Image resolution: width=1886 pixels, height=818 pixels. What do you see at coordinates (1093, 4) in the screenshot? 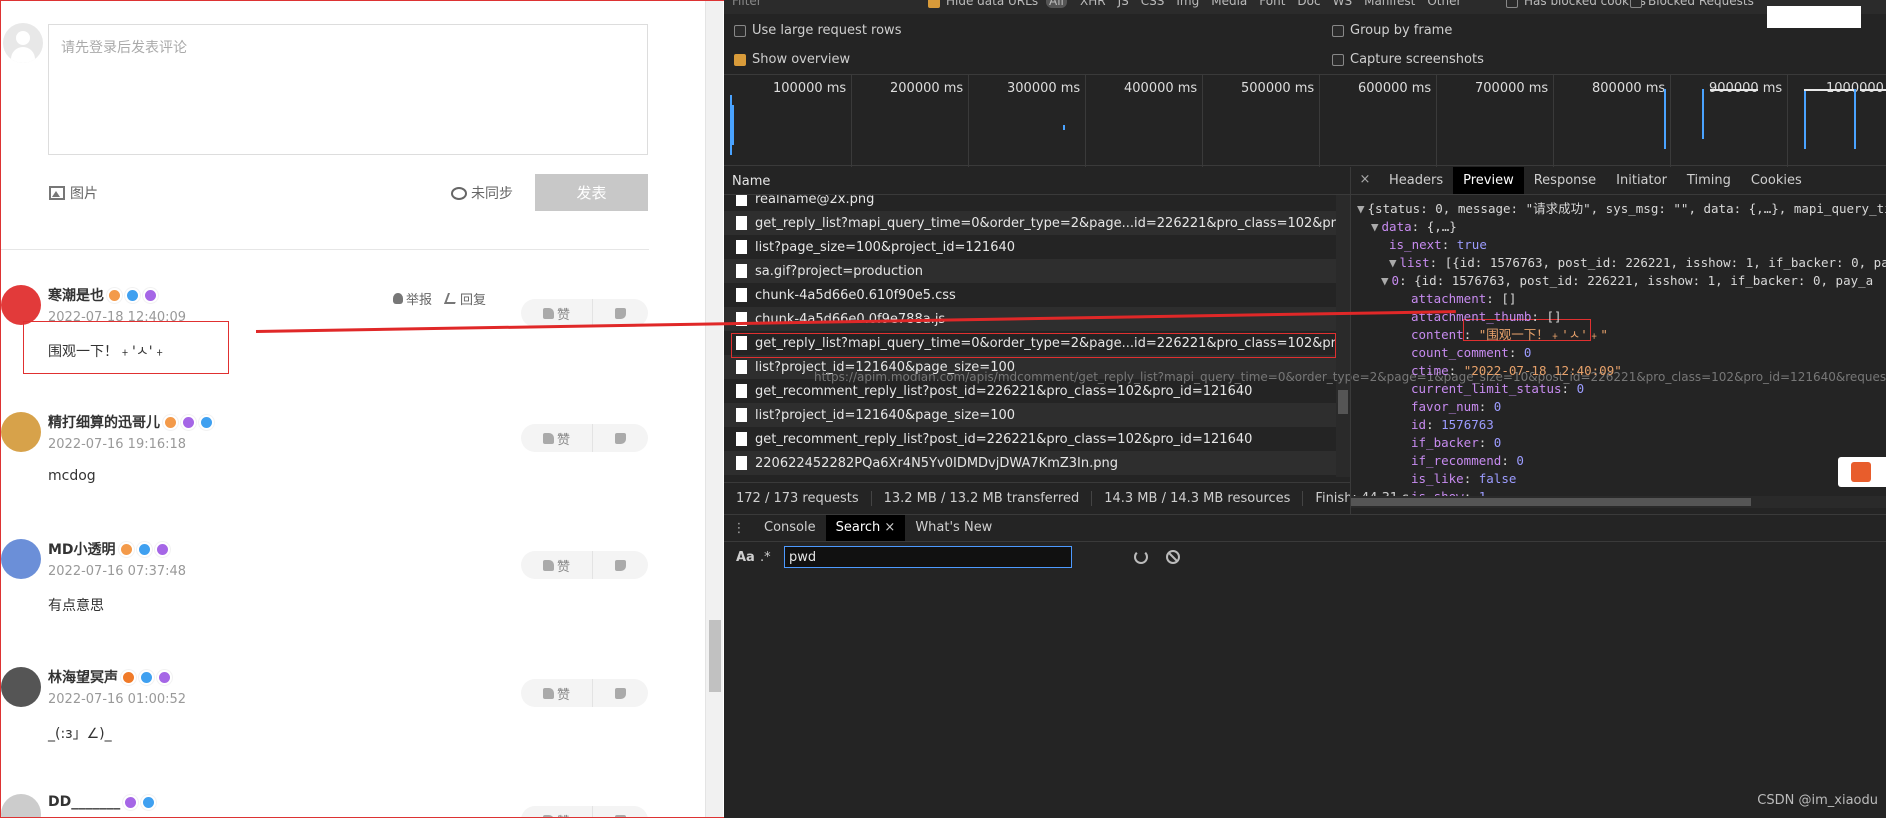
I see `type-filter-0: XHR` at bounding box center [1093, 4].